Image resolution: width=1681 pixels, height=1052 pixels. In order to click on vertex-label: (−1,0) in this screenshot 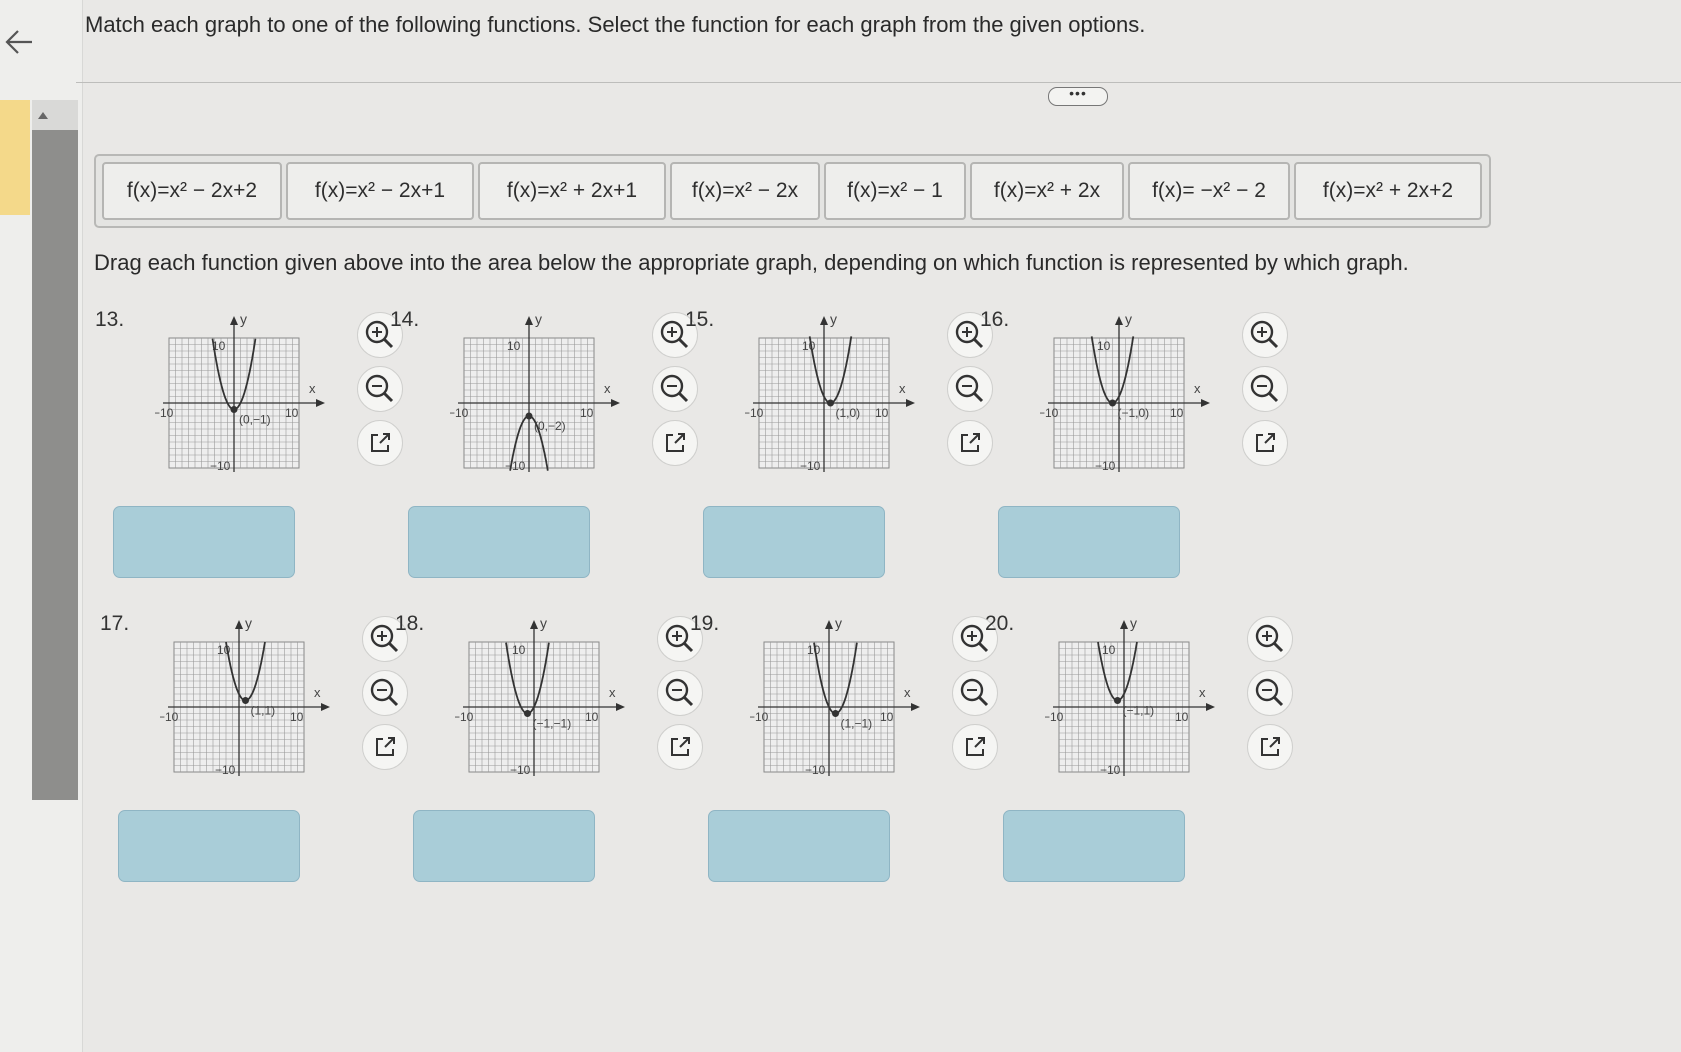, I will do `click(1134, 413)`.